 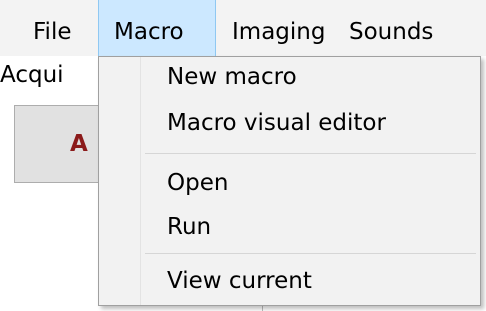 I want to click on acquisition-section-label: Acqui, so click(x=32, y=75).